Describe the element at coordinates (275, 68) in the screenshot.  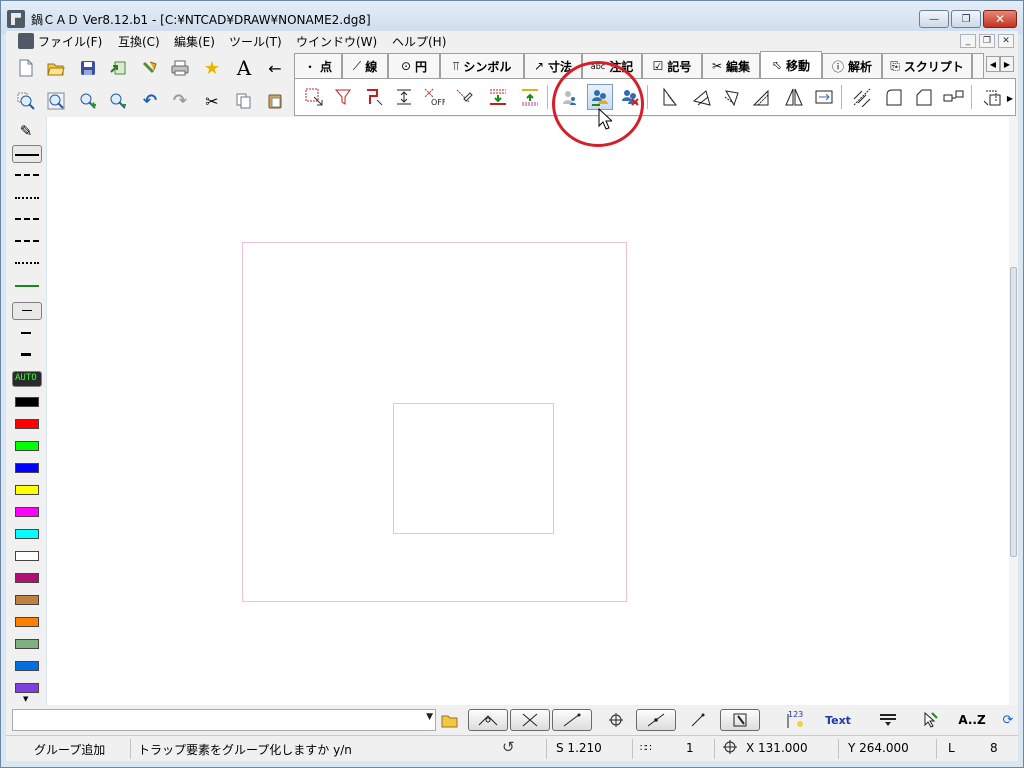
I see `back-arrow-icon: ←` at that location.